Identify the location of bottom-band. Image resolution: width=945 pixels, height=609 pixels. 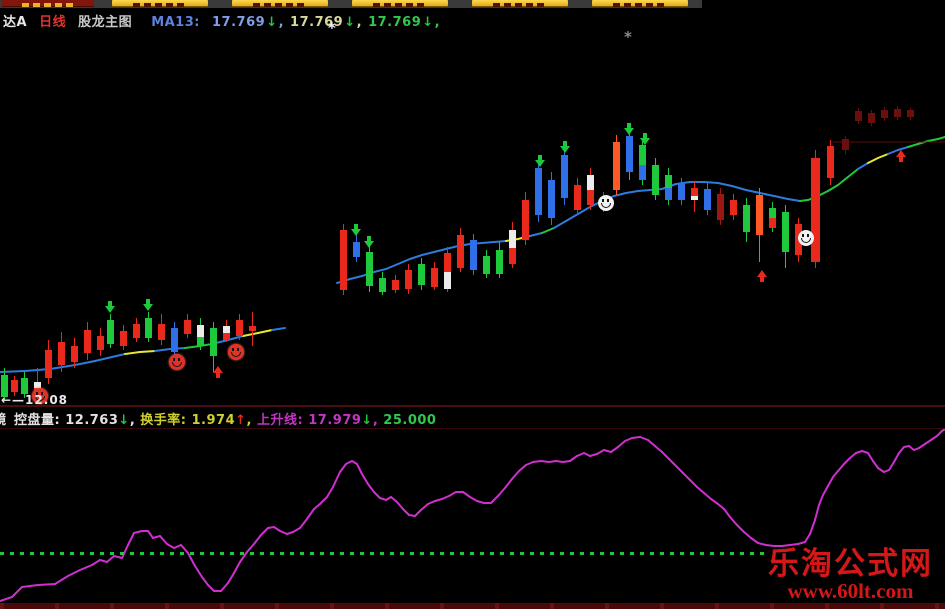
(472, 606).